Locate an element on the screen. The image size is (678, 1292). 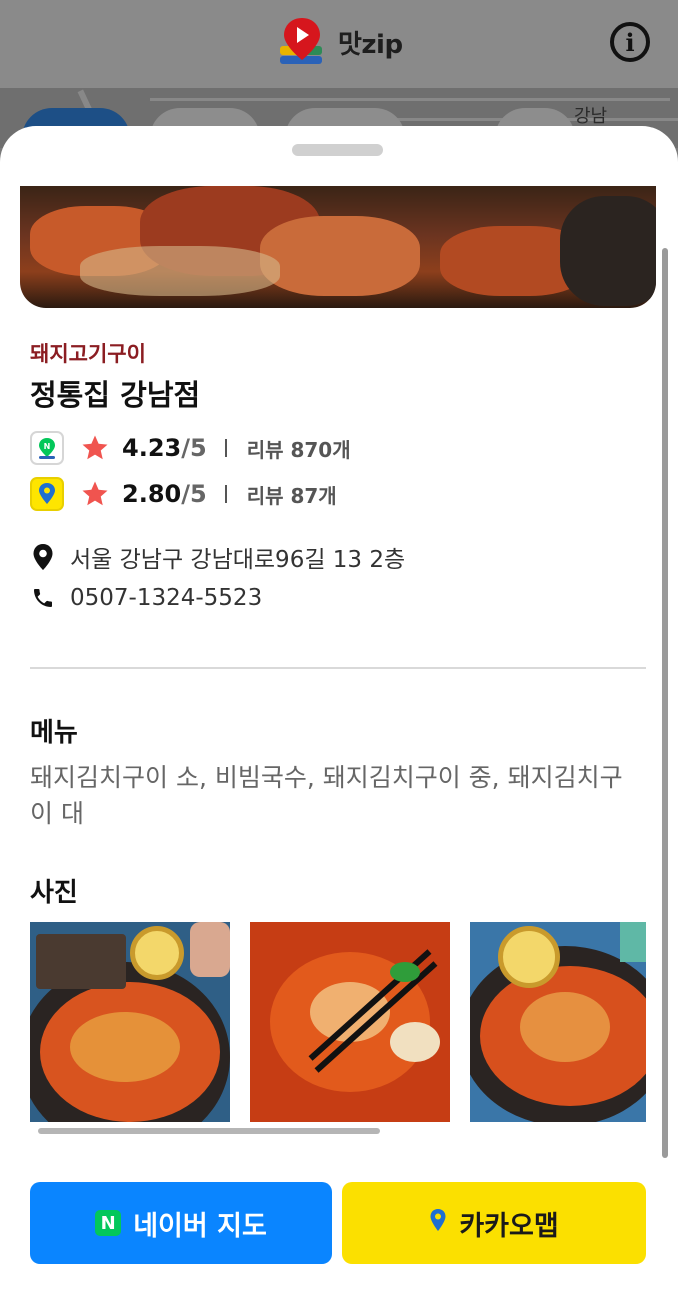
address-row: 서울 강남구 강남대로96길 13 2층 is located at coordinates (217, 557).